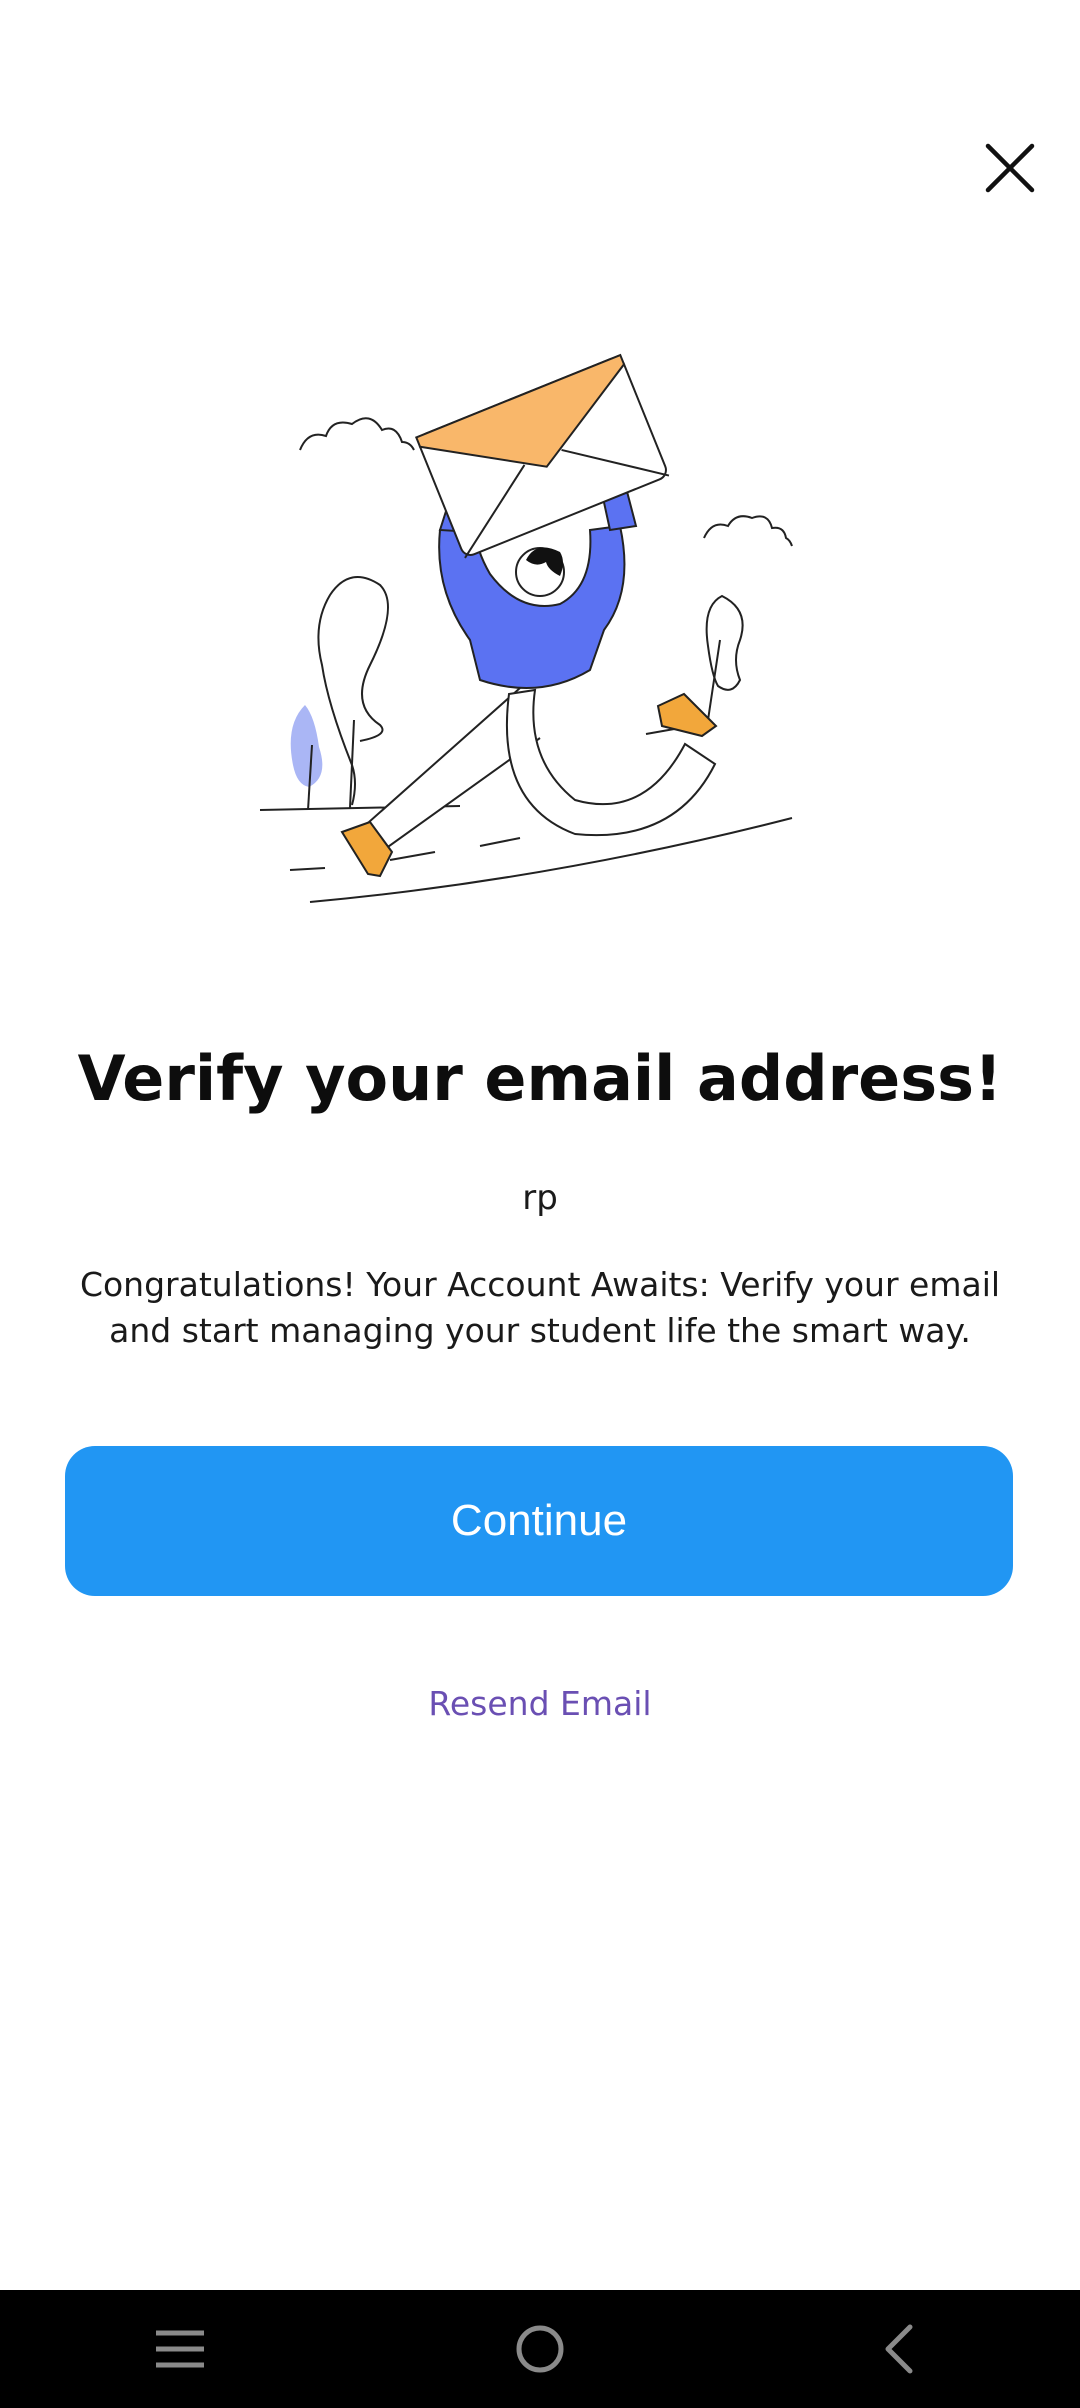  I want to click on back-icon, so click(899, 2349).